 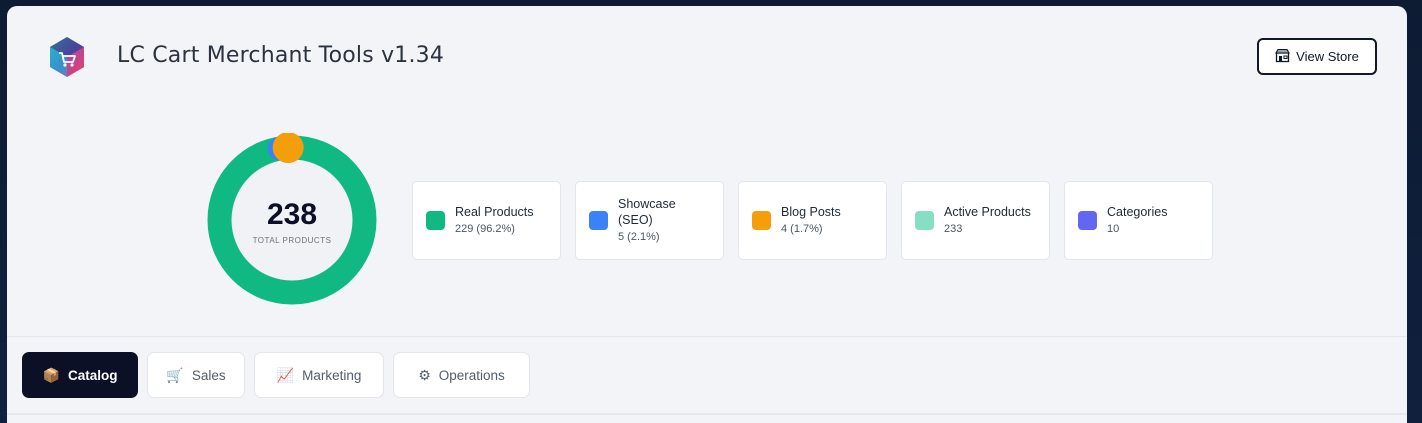 I want to click on stat-label: Real Products, so click(x=494, y=212).